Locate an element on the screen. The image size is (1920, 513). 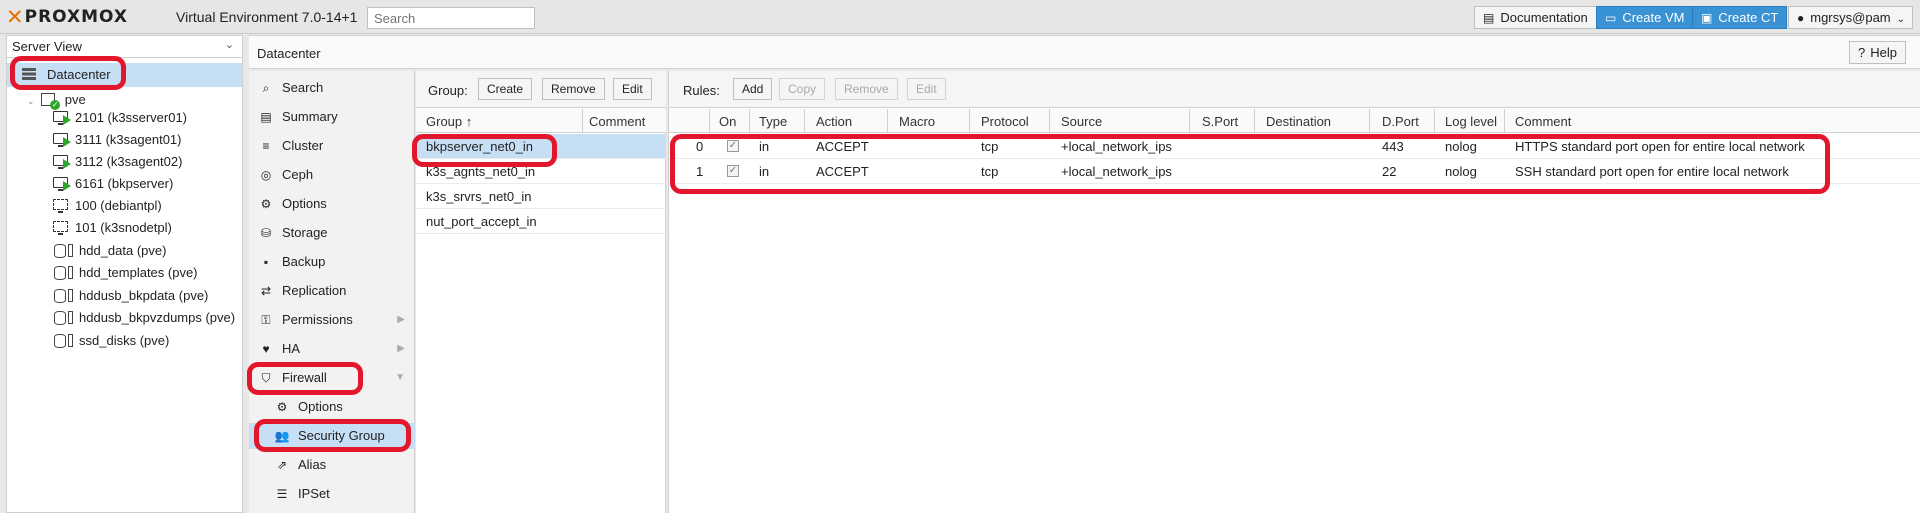
group-row: nut_port_accept_in is located at coordinates (541, 221).